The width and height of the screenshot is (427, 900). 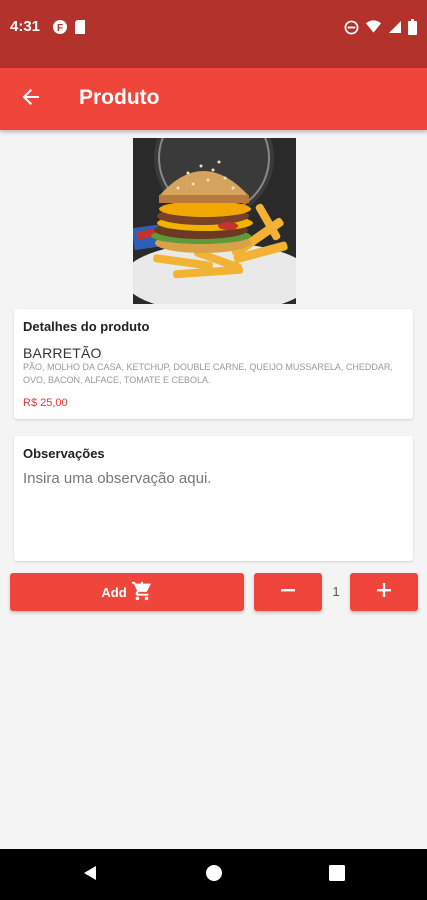 I want to click on arrow-back-icon, so click(x=31, y=99).